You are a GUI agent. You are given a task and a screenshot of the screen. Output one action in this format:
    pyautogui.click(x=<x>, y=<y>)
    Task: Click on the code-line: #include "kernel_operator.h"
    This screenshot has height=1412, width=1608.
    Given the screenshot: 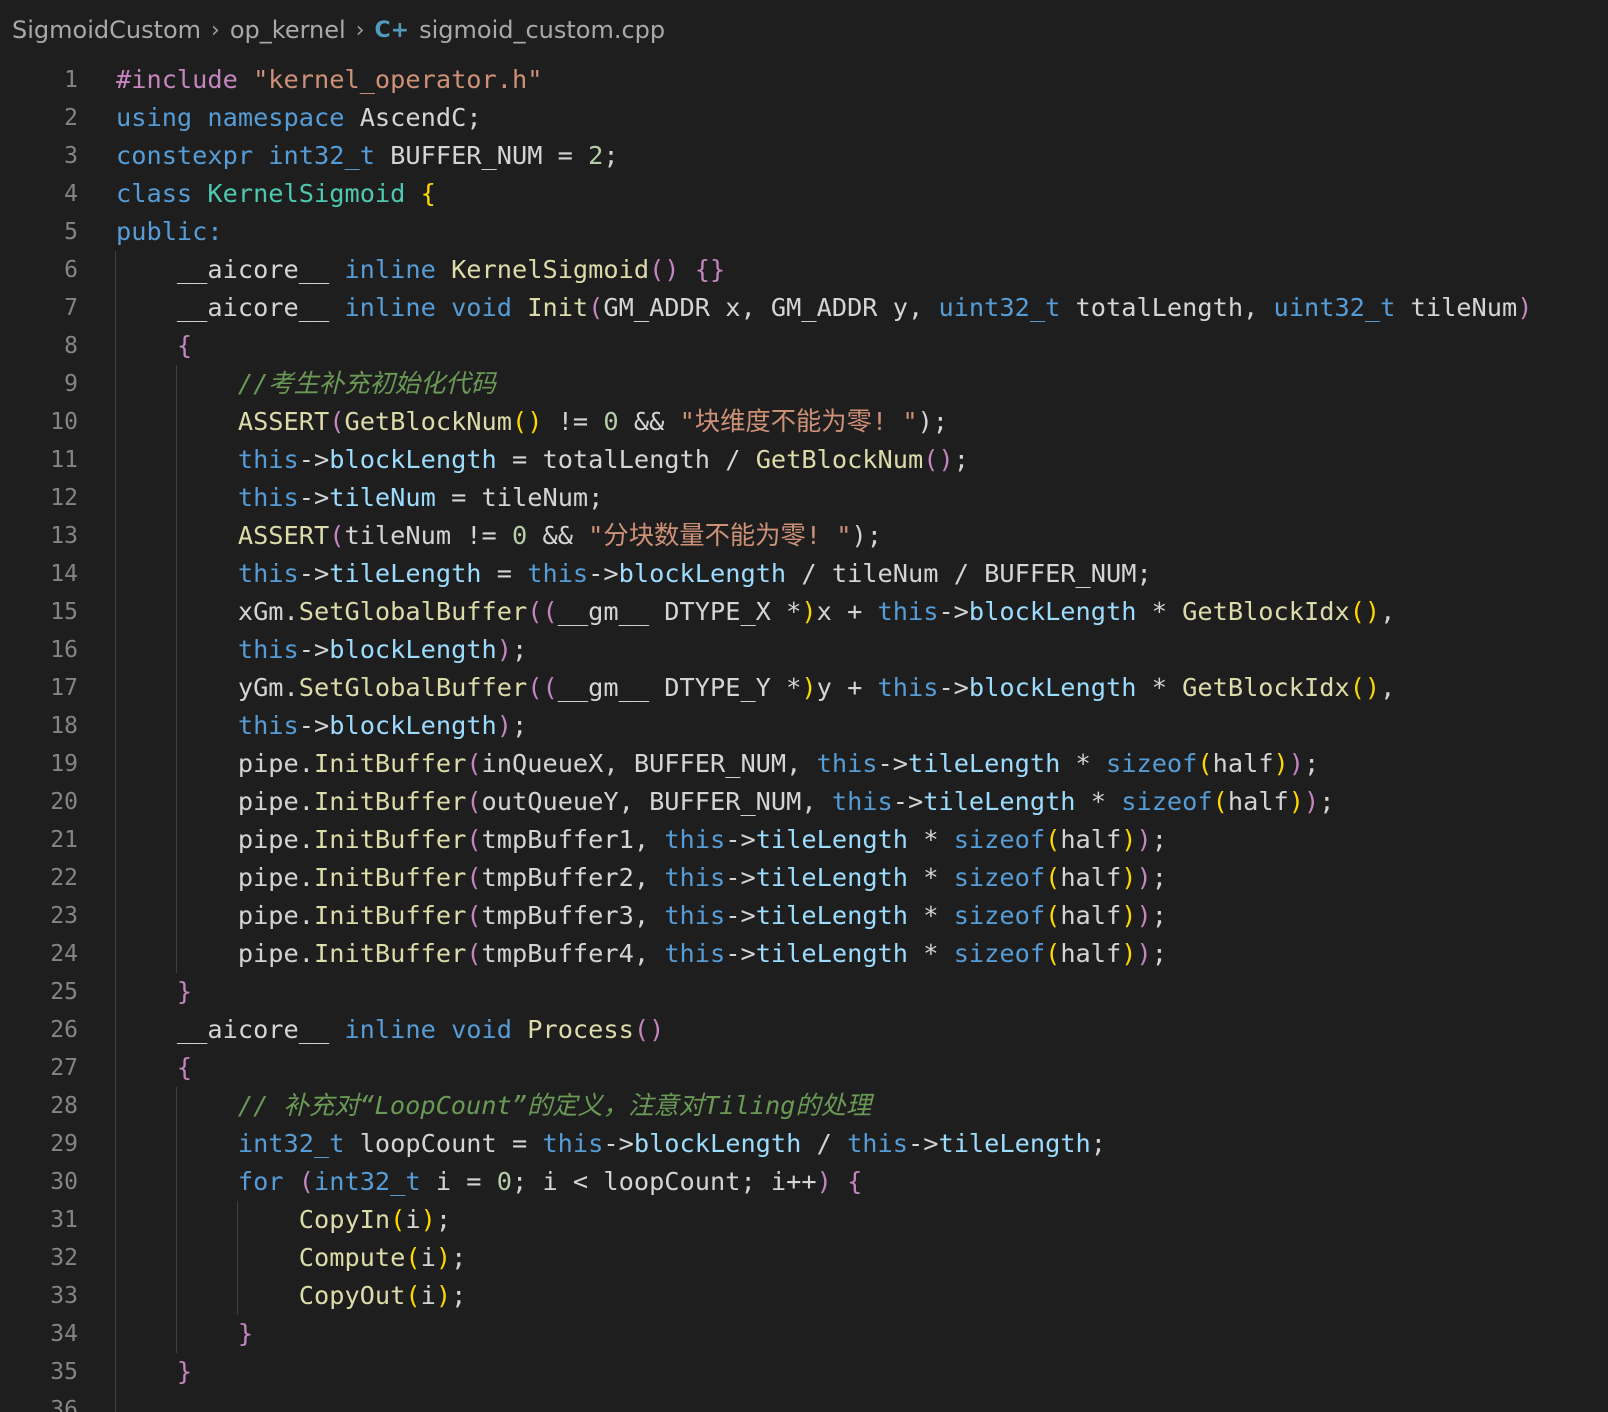 What is the action you would take?
    pyautogui.click(x=824, y=80)
    